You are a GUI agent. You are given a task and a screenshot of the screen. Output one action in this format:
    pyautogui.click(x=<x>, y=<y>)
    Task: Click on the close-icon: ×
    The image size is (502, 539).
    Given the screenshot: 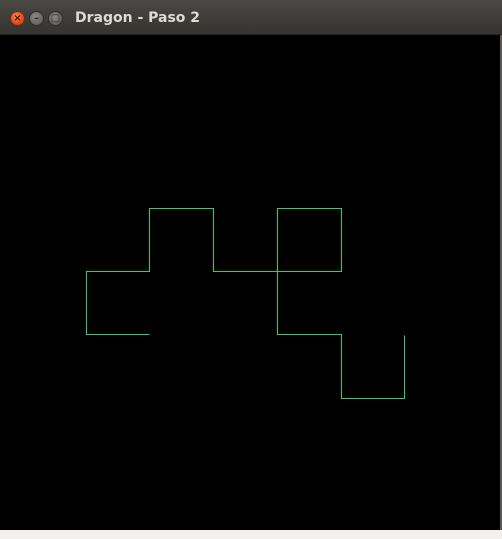 What is the action you would take?
    pyautogui.click(x=17, y=18)
    